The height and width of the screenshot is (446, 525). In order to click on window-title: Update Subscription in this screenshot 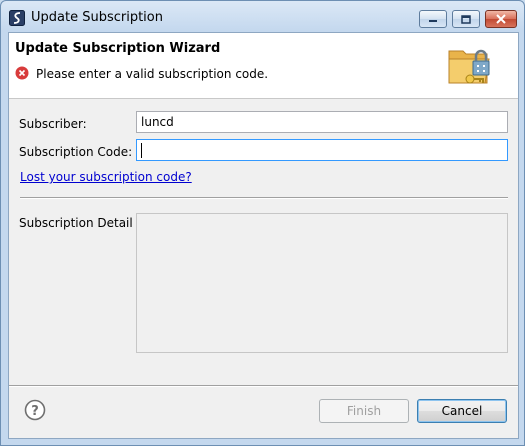, I will do `click(97, 17)`.